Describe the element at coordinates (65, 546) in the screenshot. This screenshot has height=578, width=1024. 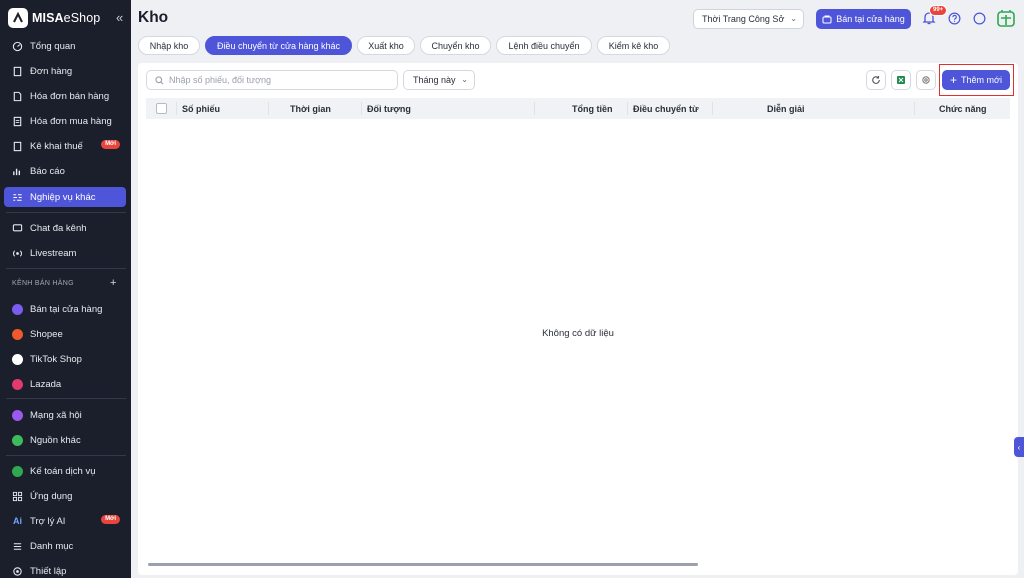
I see `sidebar-item-categories: Danh mục` at that location.